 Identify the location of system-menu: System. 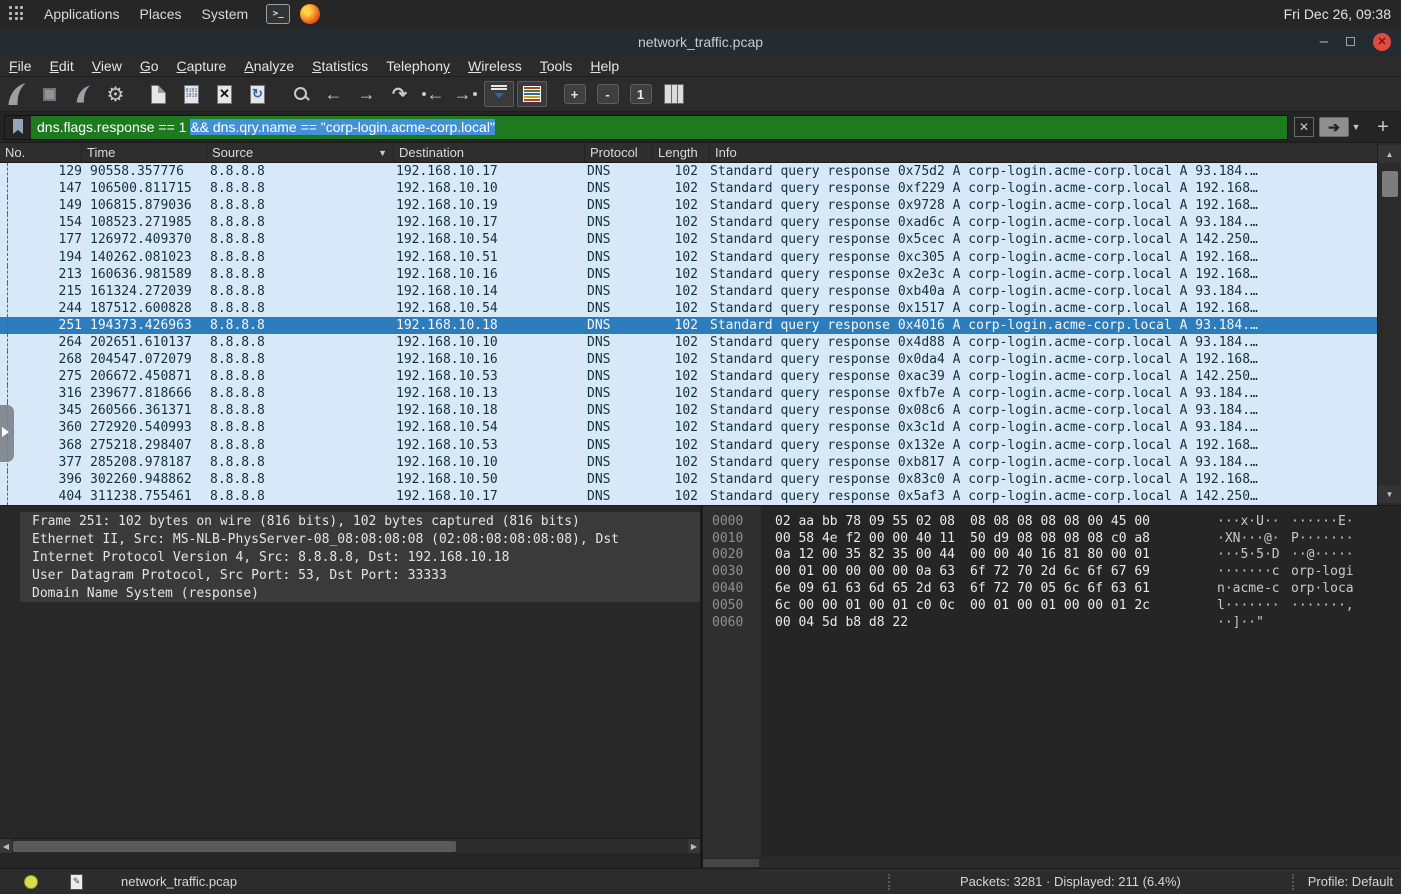
(225, 13).